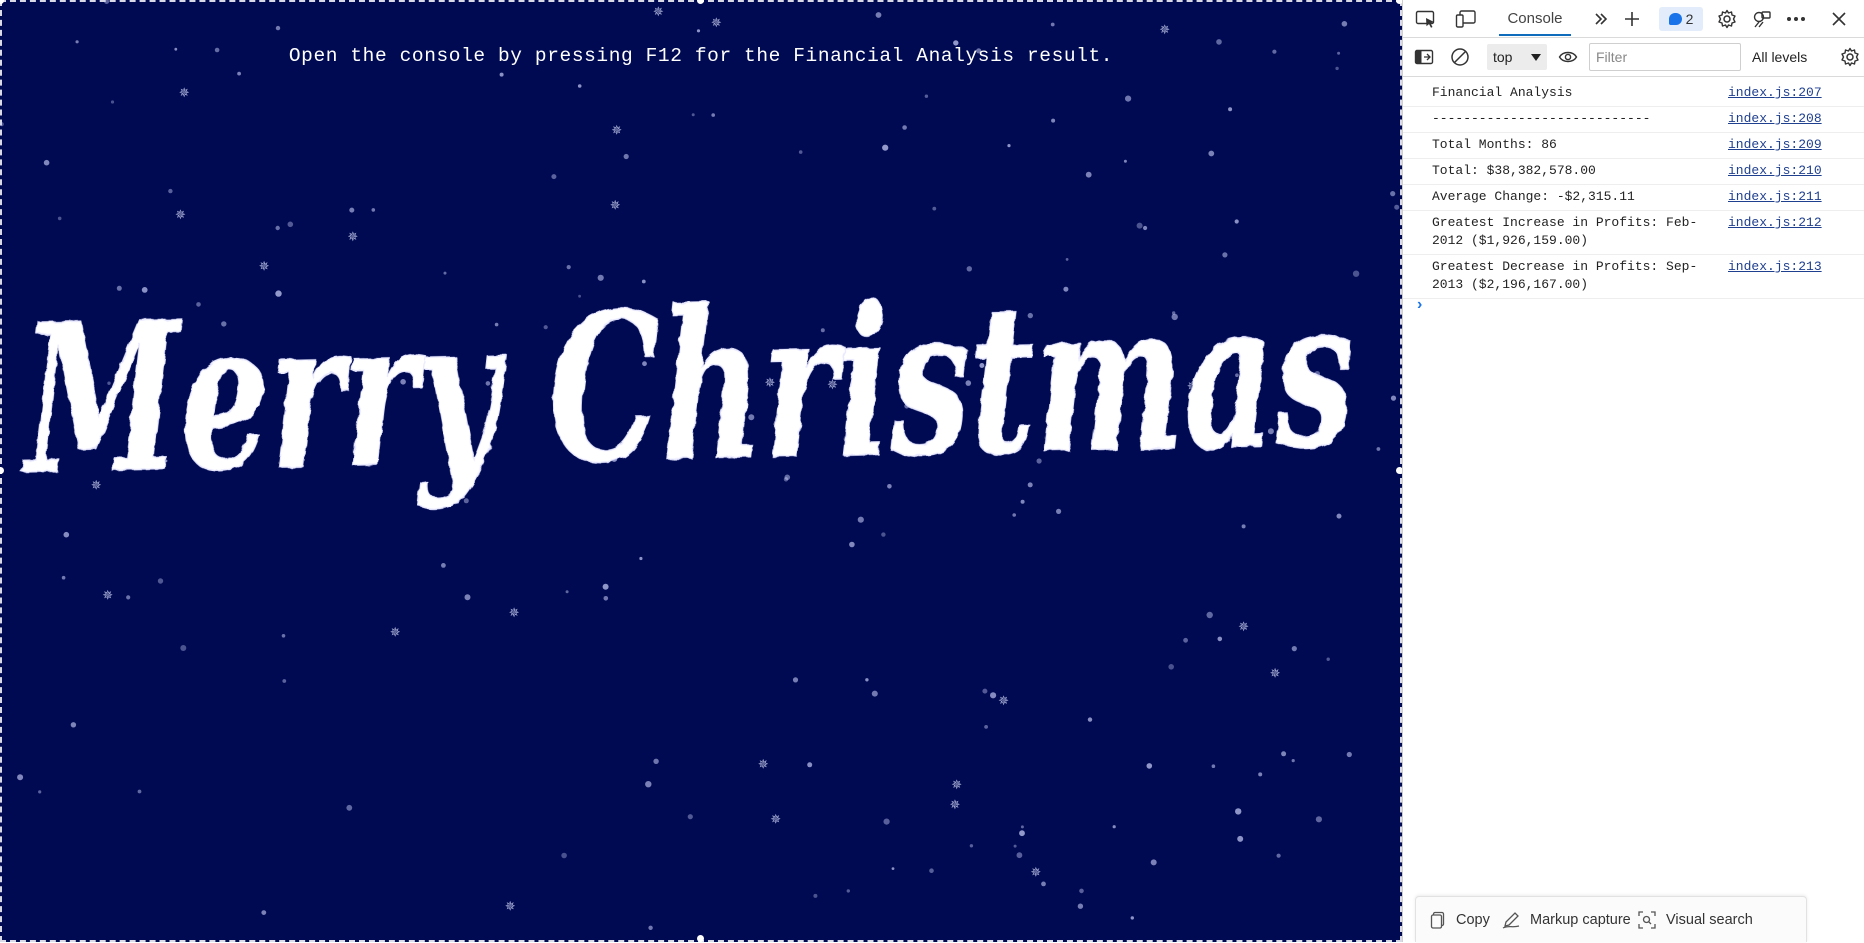  I want to click on log-entry: Financial Analysis index.js:207, so click(1633, 94).